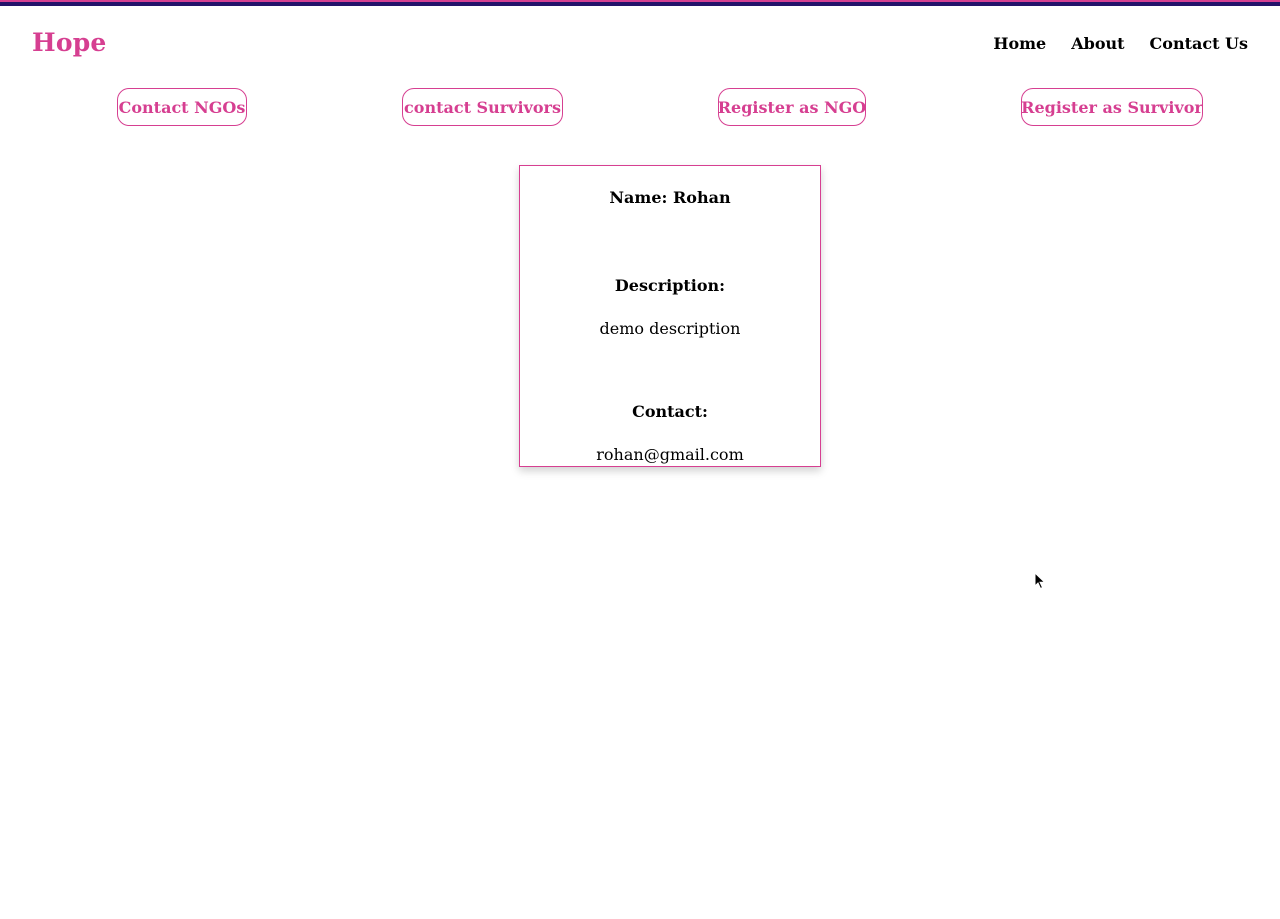  What do you see at coordinates (69, 42) in the screenshot?
I see `brand-logo: Hope` at bounding box center [69, 42].